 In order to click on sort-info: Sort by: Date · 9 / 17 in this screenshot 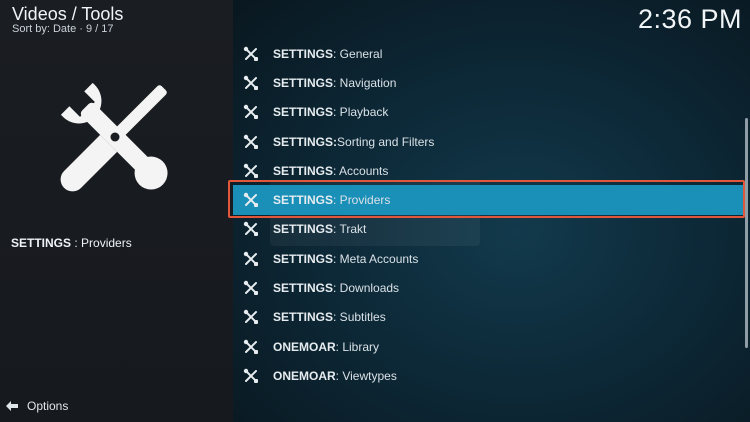, I will do `click(63, 29)`.